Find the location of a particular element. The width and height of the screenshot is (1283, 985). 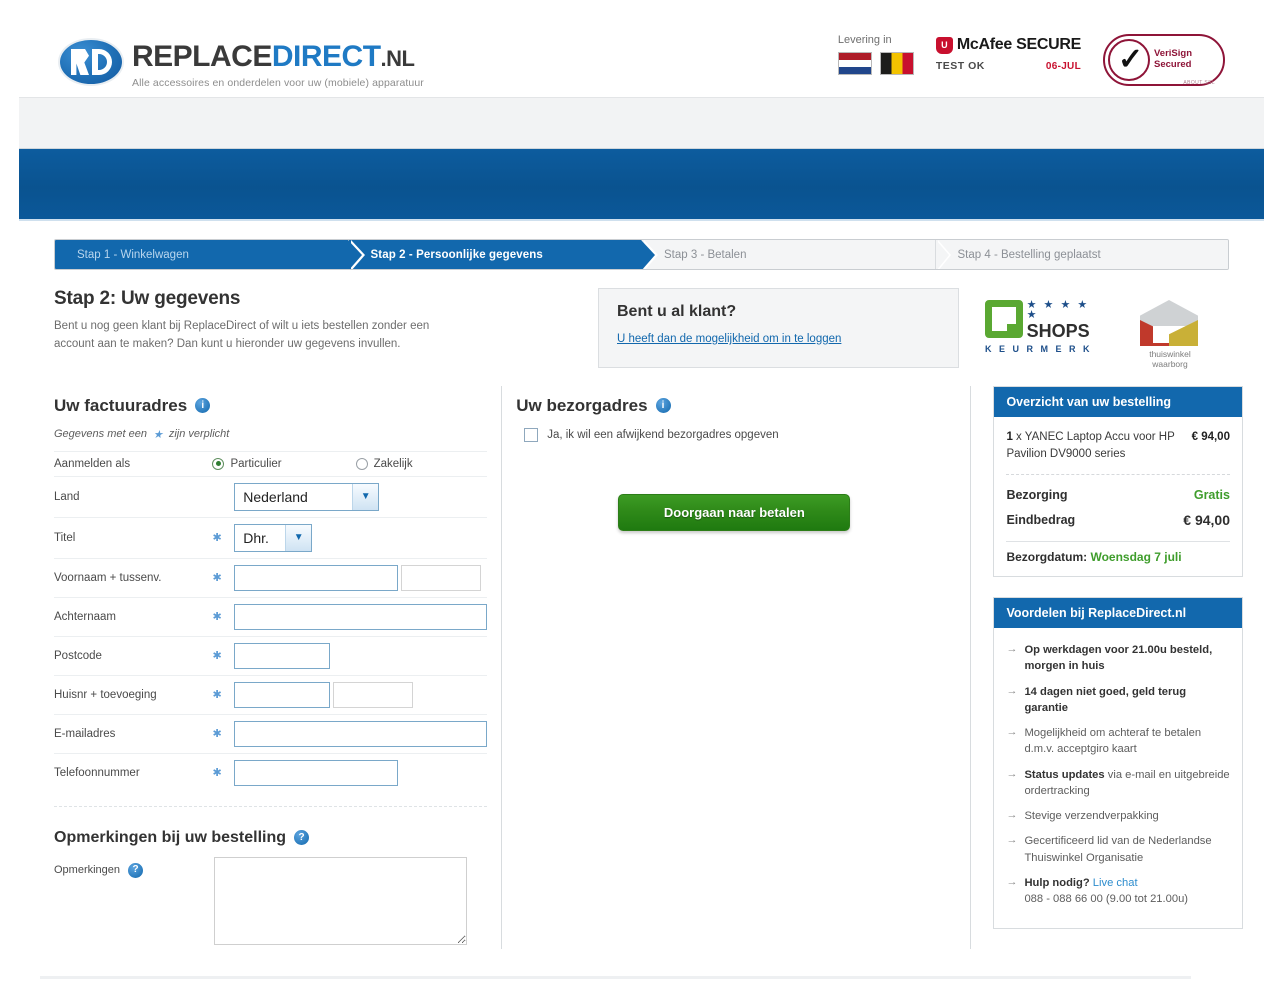

verisign-tiny-text: ABOUT SSL is located at coordinates (1199, 83).